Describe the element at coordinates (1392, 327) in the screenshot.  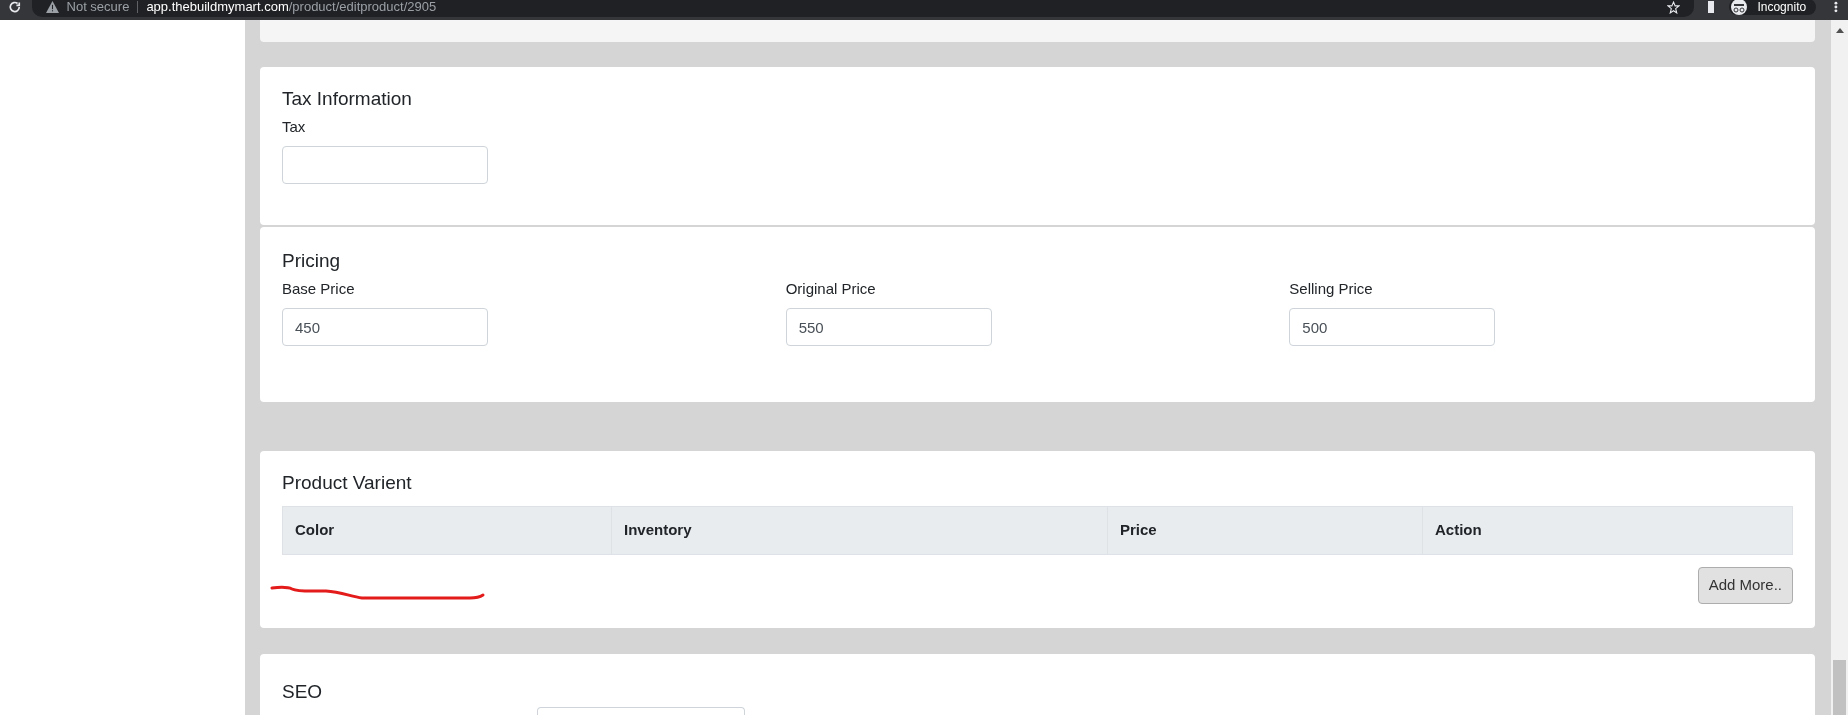
I see `input-field: 500` at that location.